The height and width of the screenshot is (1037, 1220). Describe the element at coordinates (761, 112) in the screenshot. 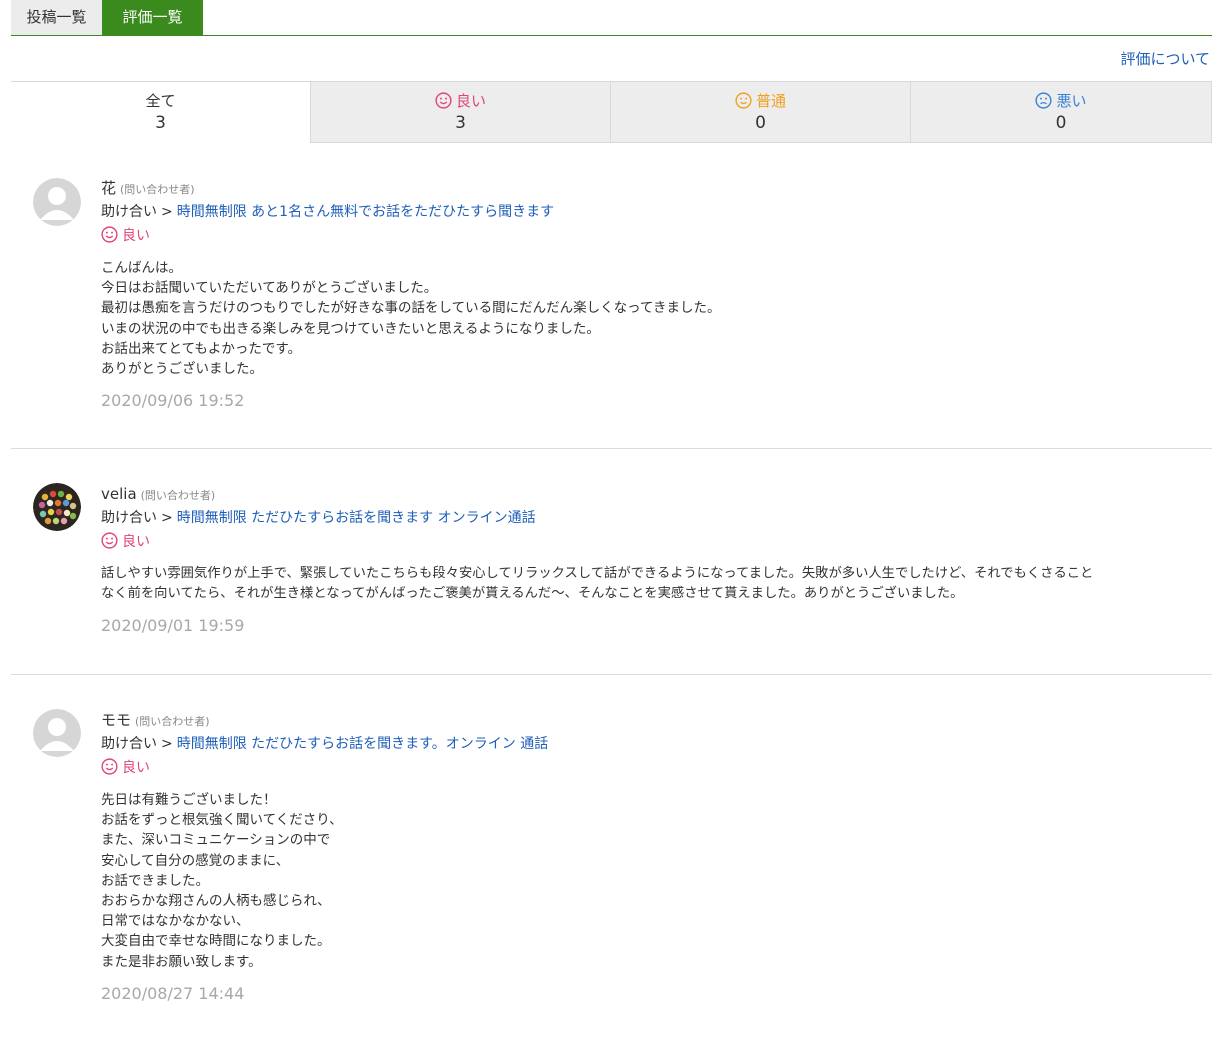

I see `filter-normal: 普通 0` at that location.